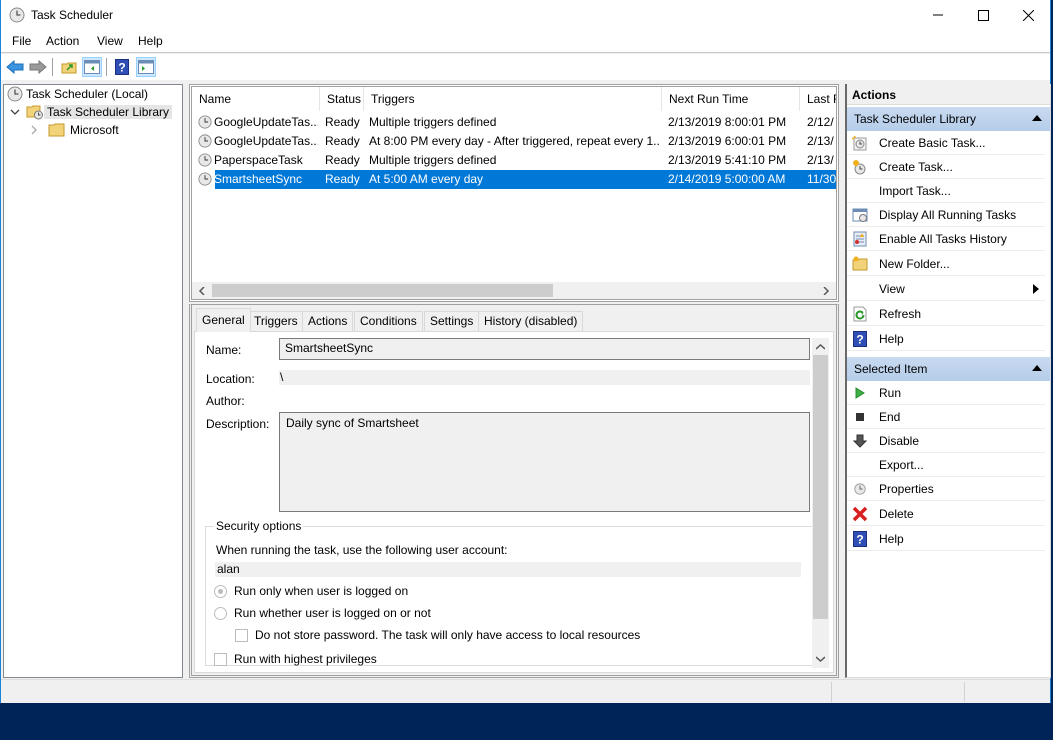 The width and height of the screenshot is (1053, 740). I want to click on new-folder-icon, so click(860, 264).